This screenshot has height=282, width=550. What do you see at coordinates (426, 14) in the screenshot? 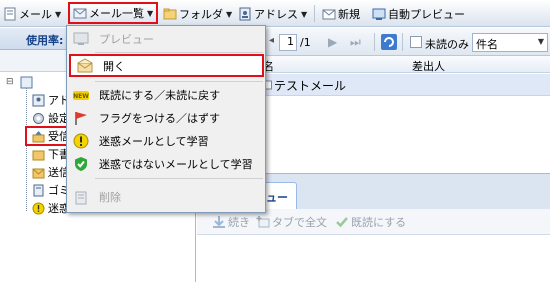
I see `auto-preview-label: 自動プレビュー` at bounding box center [426, 14].